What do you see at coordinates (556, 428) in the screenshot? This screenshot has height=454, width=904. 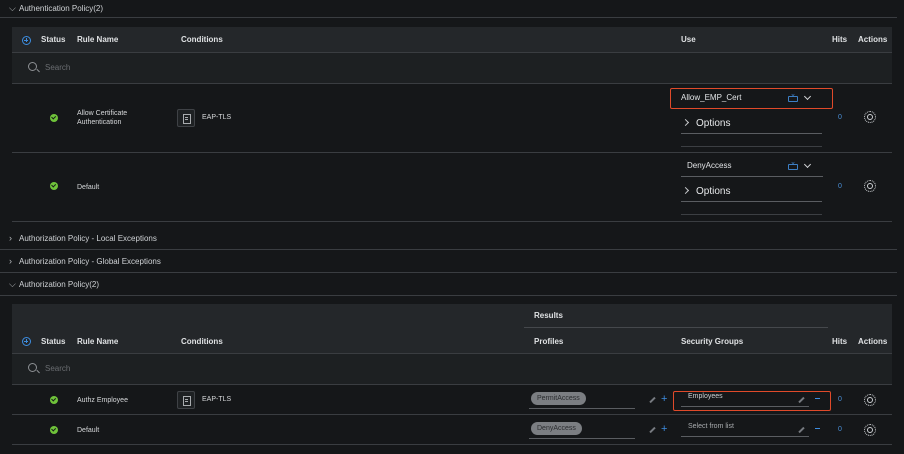 I see `profile-tag: DenyAccess` at bounding box center [556, 428].